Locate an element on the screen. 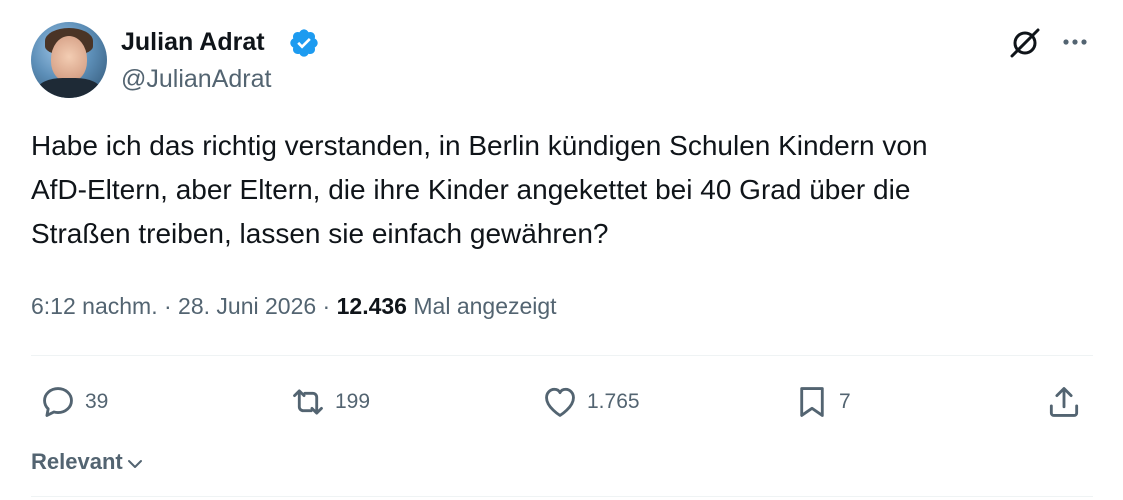 The image size is (1123, 500). avatar is located at coordinates (69, 60).